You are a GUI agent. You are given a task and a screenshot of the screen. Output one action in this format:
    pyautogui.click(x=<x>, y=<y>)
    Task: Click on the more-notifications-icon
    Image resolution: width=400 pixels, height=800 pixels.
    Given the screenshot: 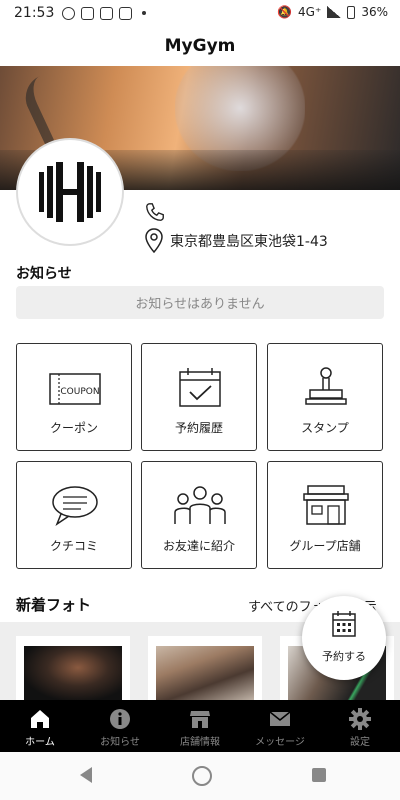 What is the action you would take?
    pyautogui.click(x=144, y=13)
    